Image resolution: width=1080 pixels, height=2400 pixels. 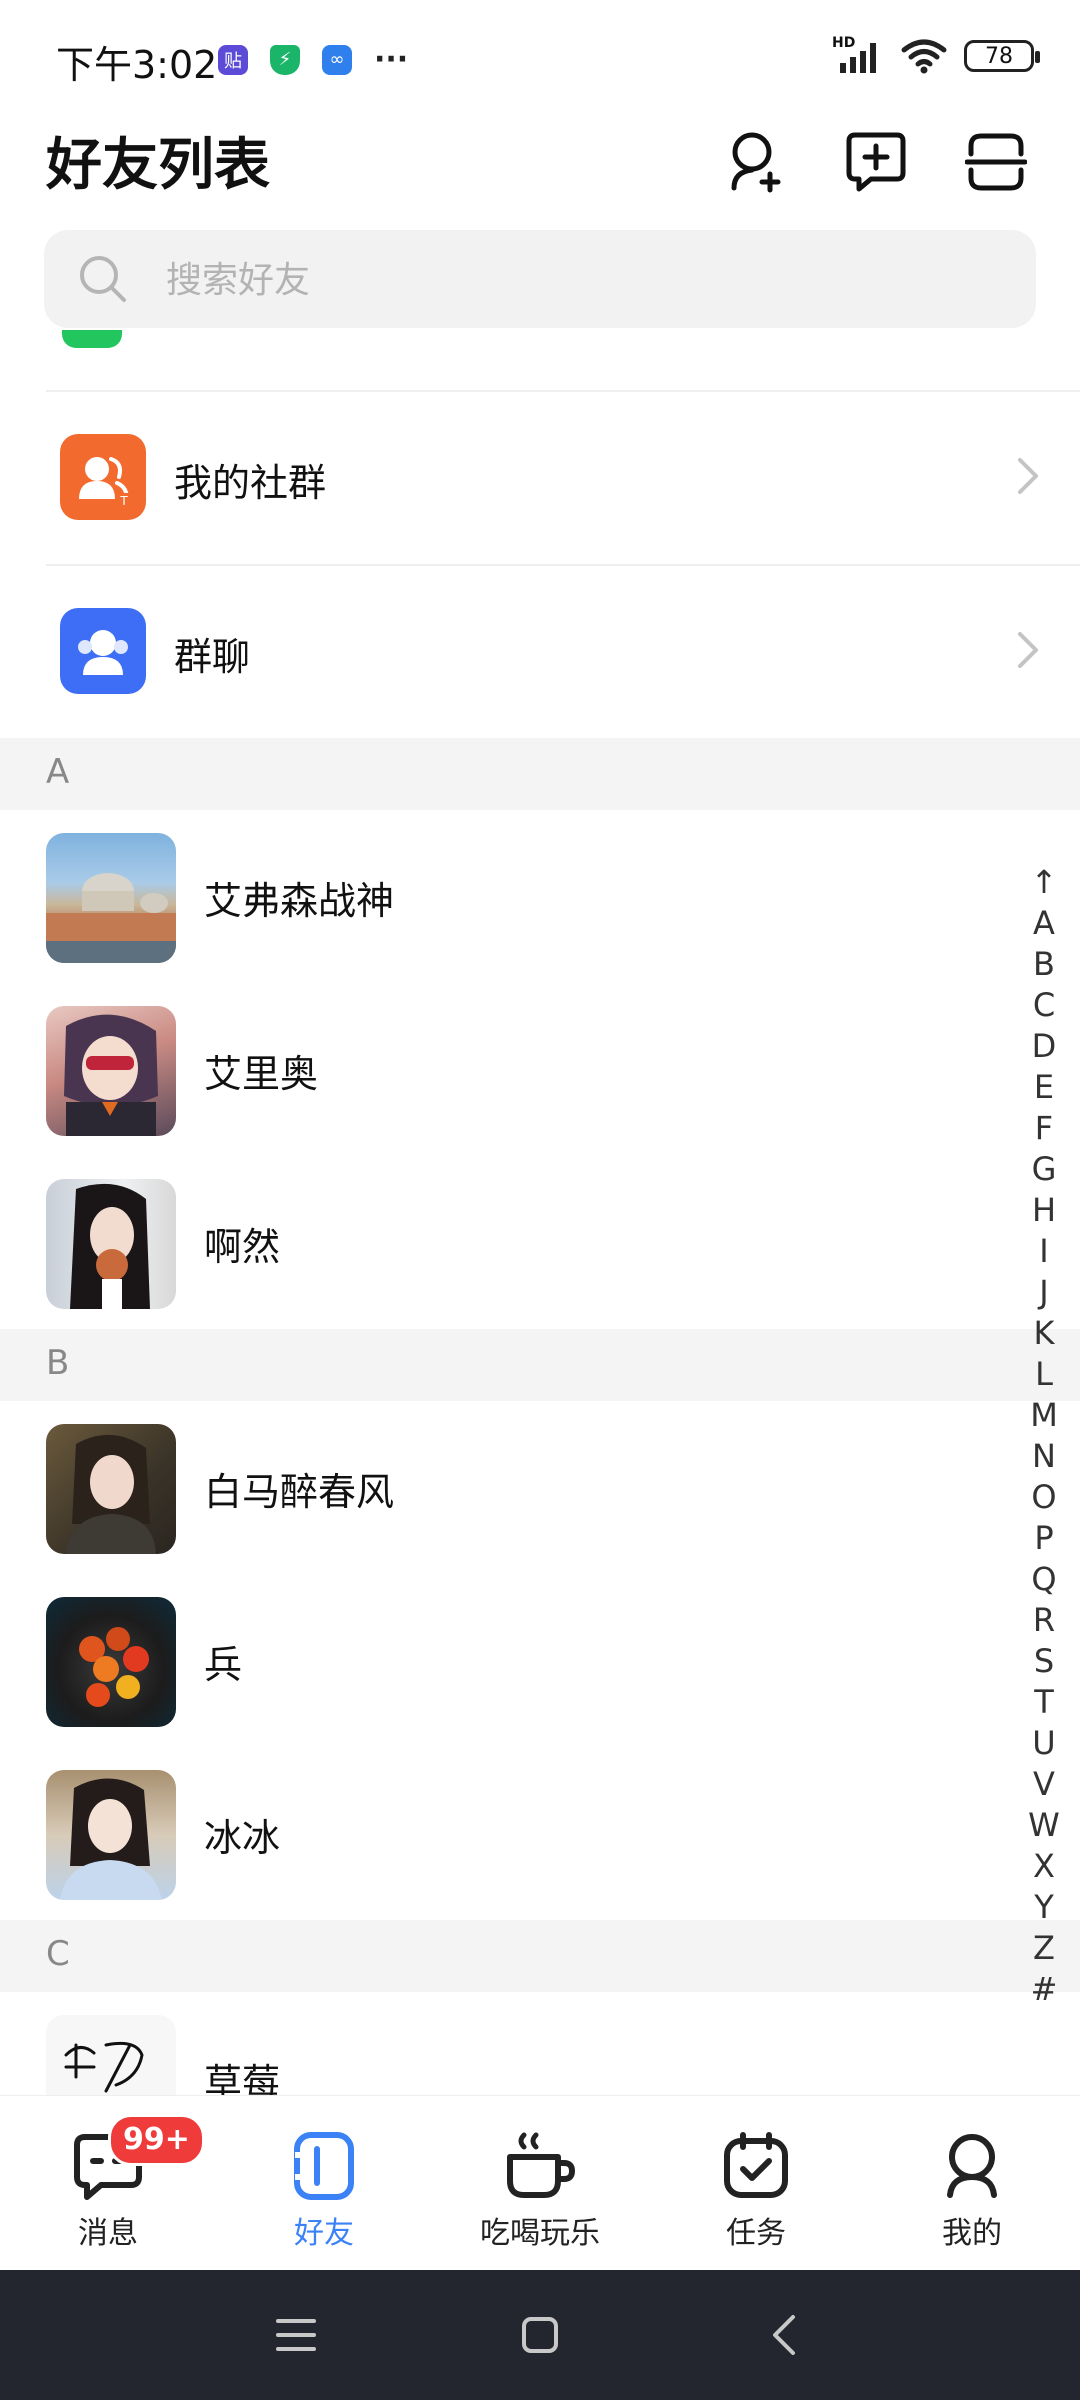 What do you see at coordinates (540, 896) in the screenshot?
I see `friend-row: 艾弗森战神` at bounding box center [540, 896].